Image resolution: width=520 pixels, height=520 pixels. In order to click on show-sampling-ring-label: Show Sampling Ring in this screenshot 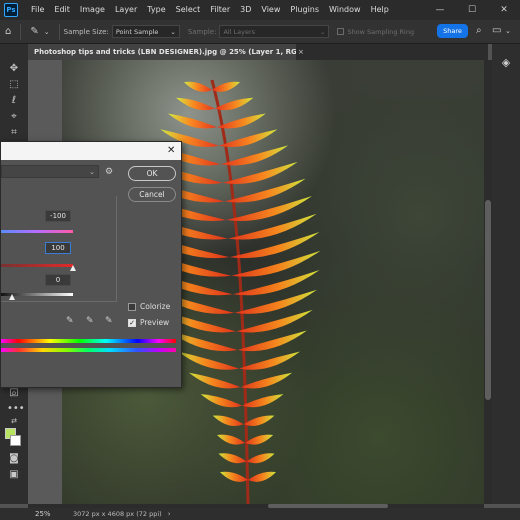, I will do `click(381, 31)`.